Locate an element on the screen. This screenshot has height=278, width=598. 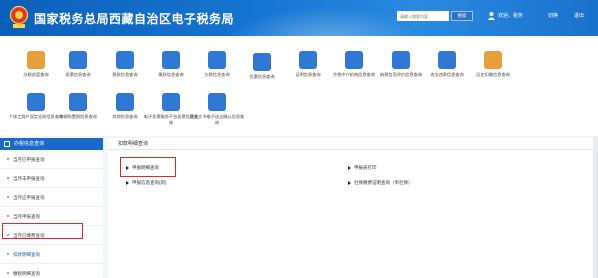
vehicle-tax-icon is located at coordinates (78, 102).